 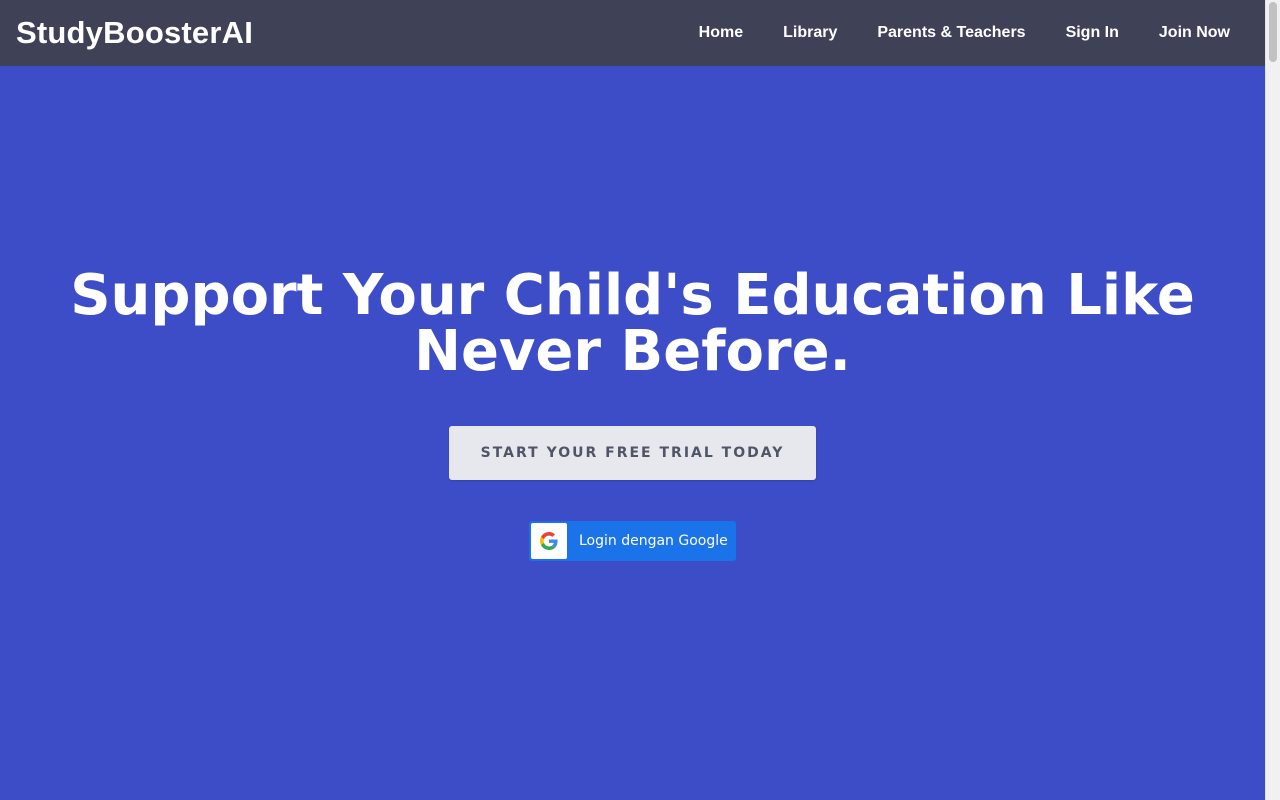 I want to click on google-icon-container, so click(x=549, y=541).